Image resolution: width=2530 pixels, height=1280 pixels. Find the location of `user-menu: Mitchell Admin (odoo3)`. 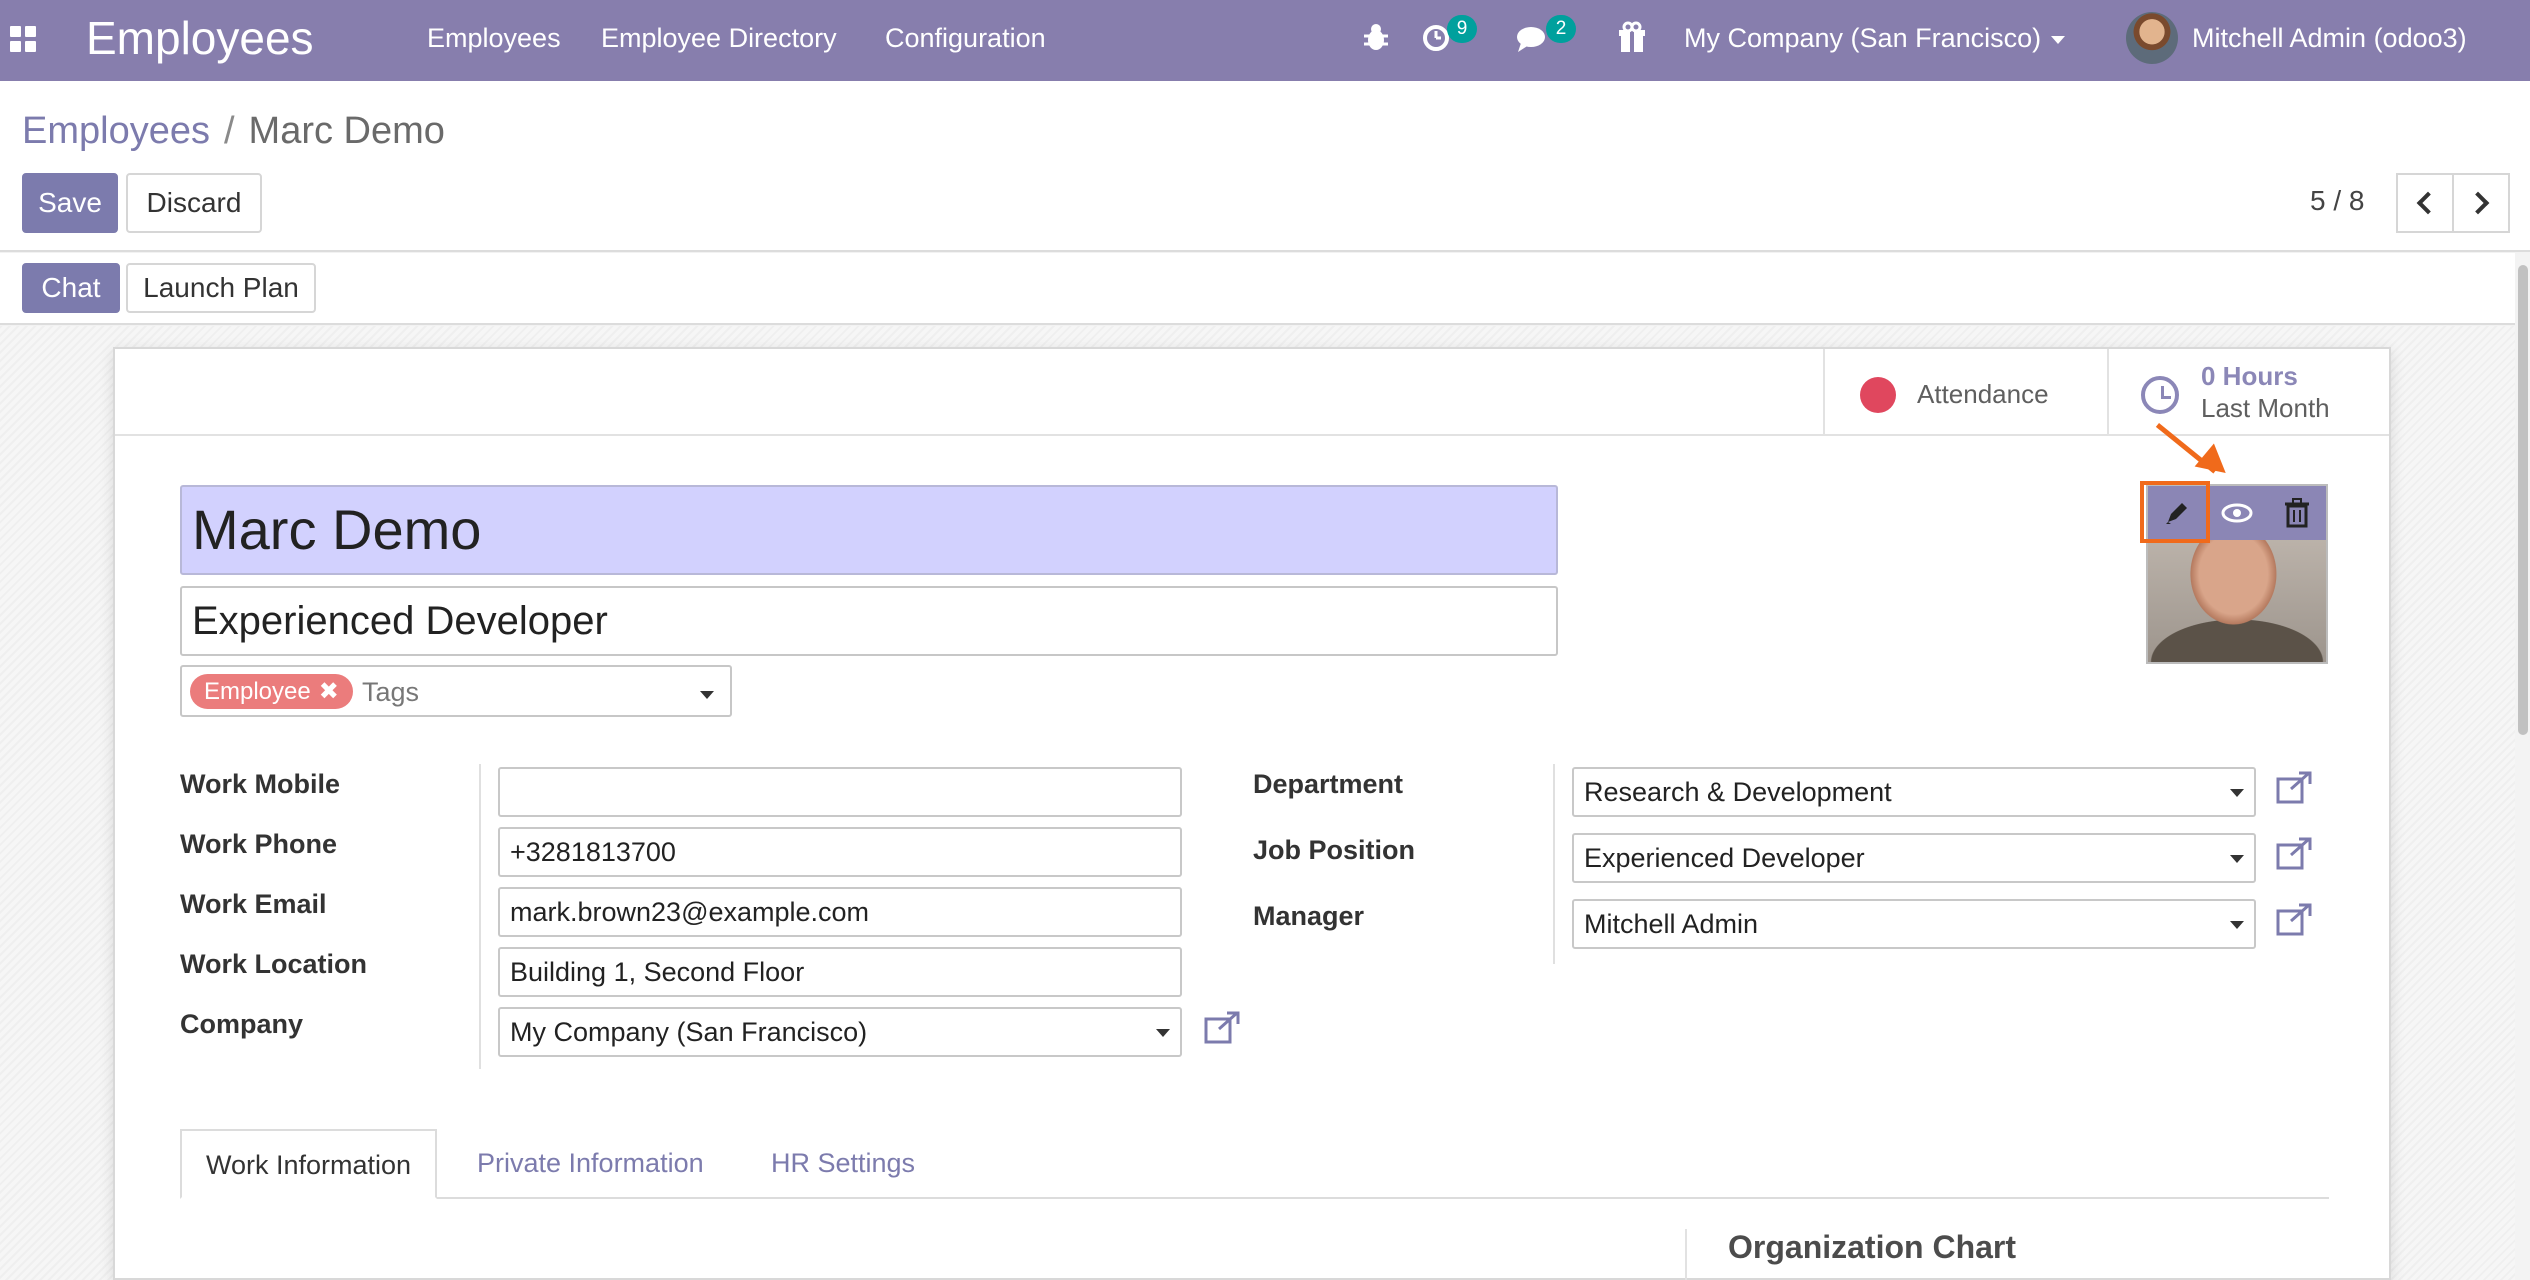

user-menu: Mitchell Admin (odoo3) is located at coordinates (2329, 38).